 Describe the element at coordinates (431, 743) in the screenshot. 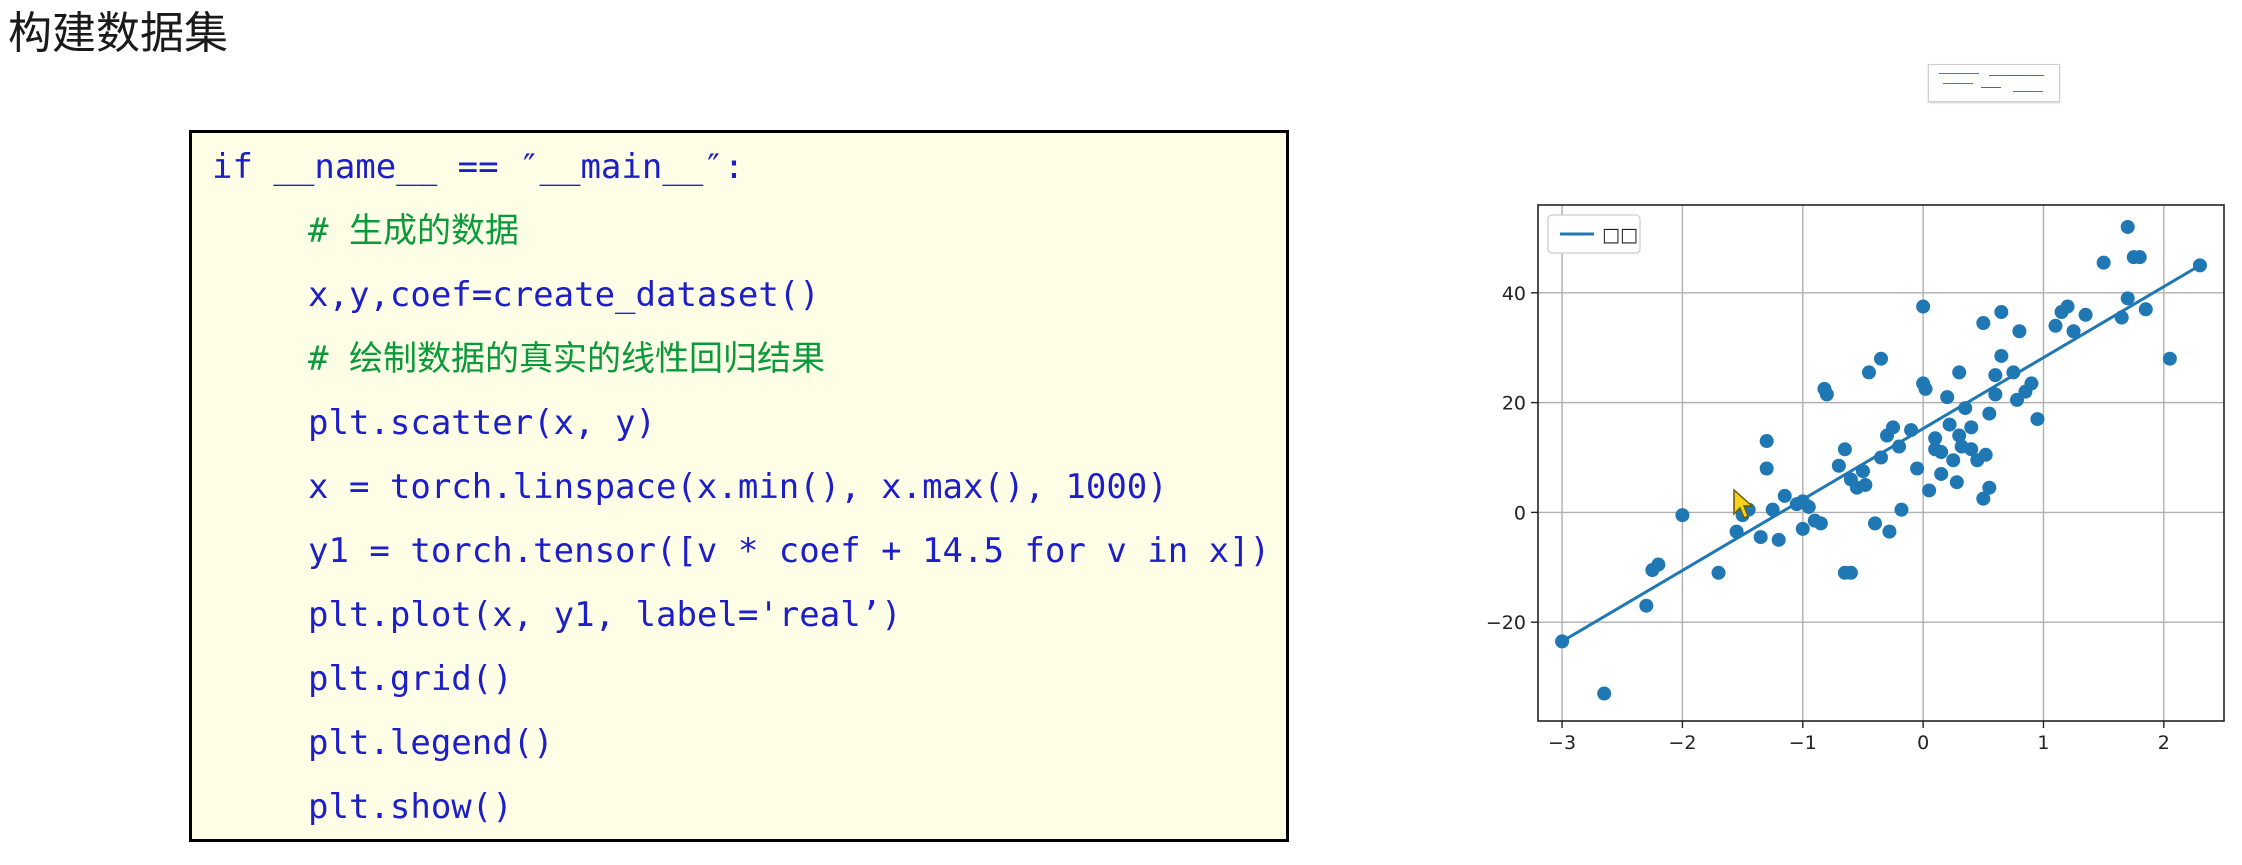

I see `code-line: plt.legend()` at that location.